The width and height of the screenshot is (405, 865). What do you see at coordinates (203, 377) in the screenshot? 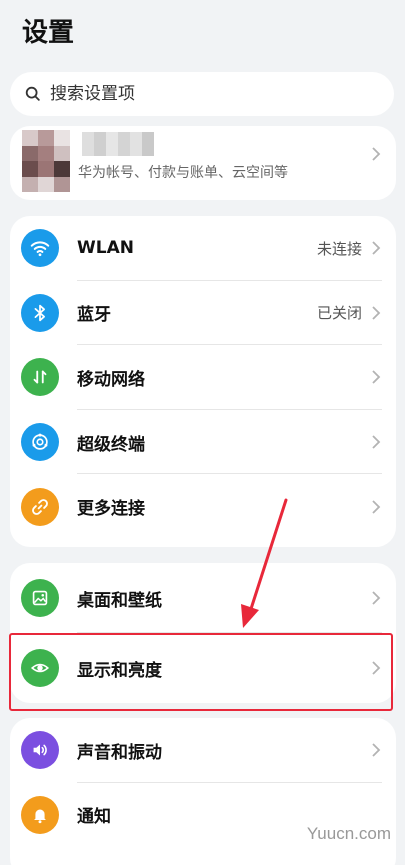
I see `settings-item-mobile-network: 移动网络` at bounding box center [203, 377].